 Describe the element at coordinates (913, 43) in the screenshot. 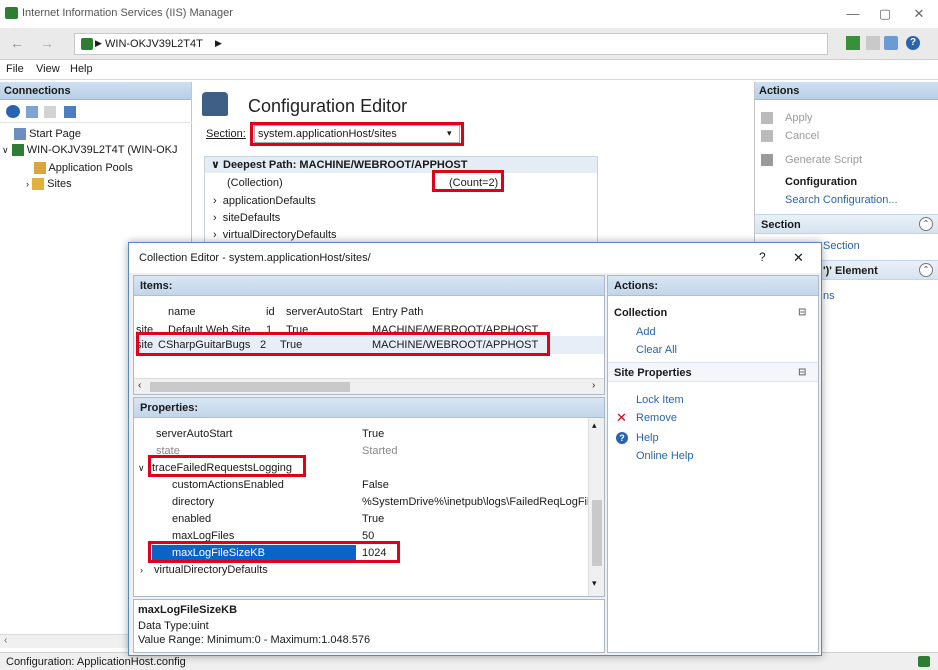

I see `help-icon: ?` at that location.